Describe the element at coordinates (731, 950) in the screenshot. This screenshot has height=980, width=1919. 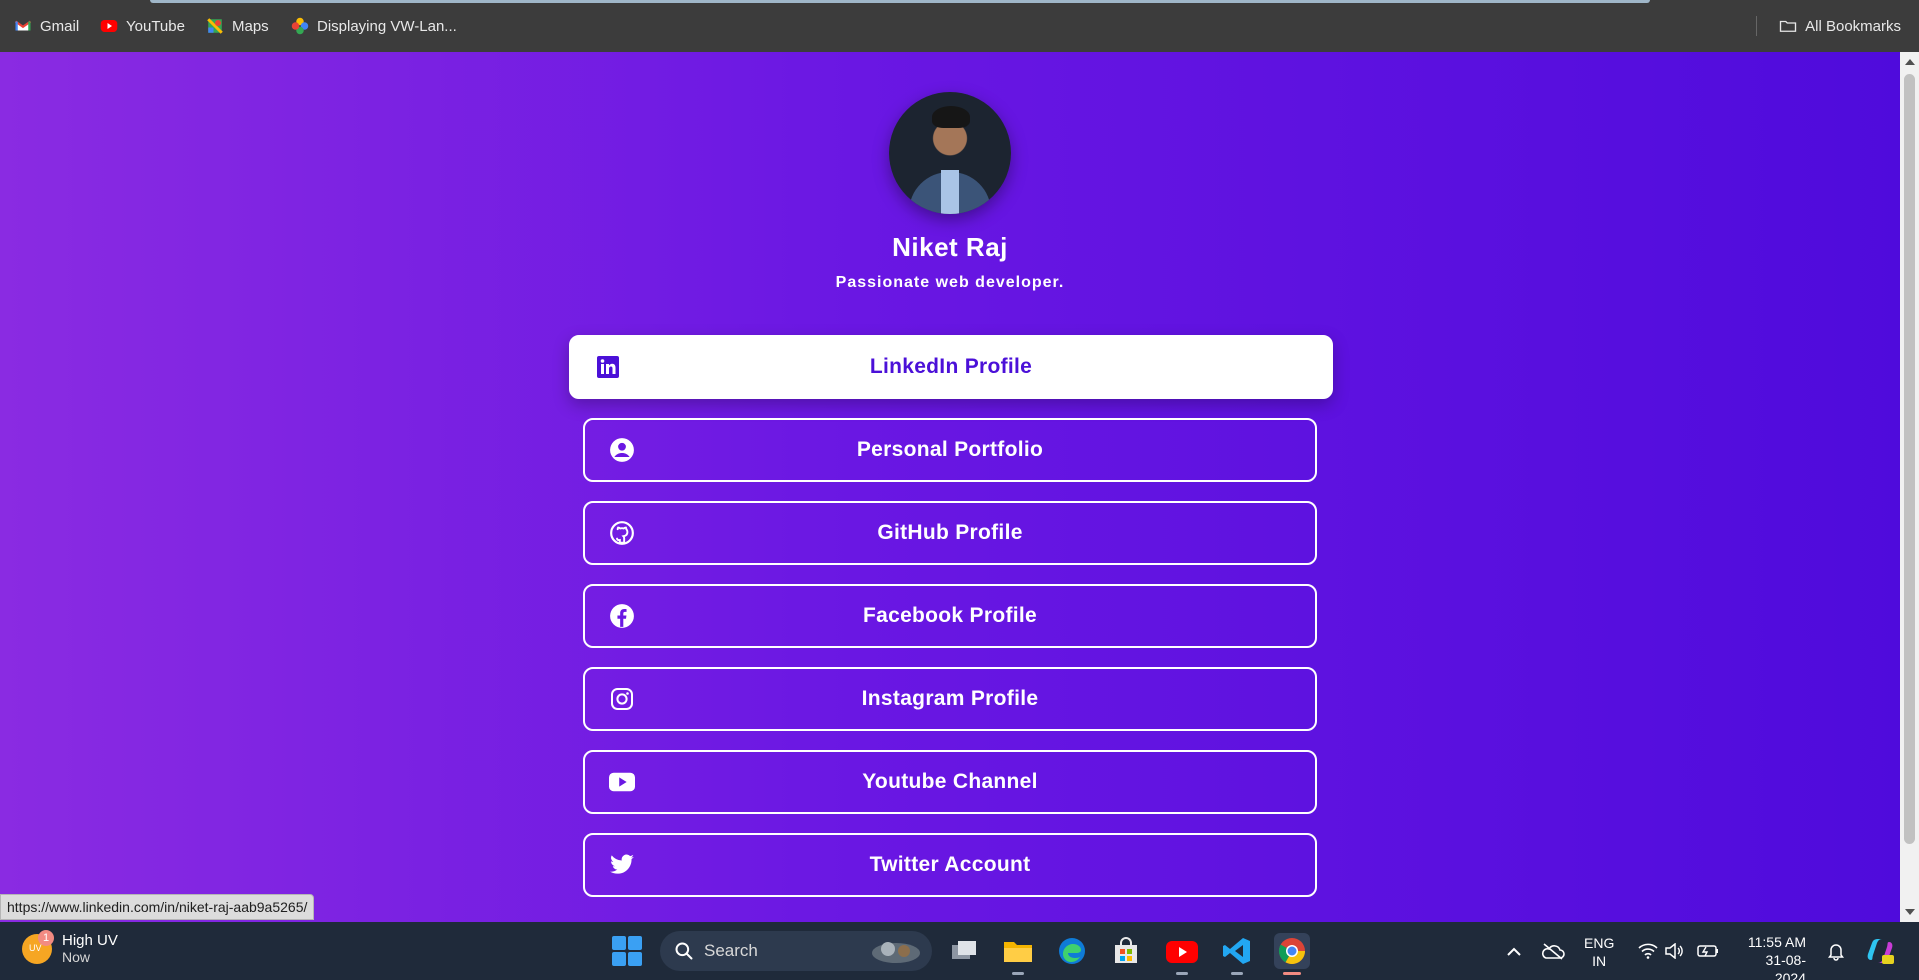
I see `search-placeholder: Search` at that location.